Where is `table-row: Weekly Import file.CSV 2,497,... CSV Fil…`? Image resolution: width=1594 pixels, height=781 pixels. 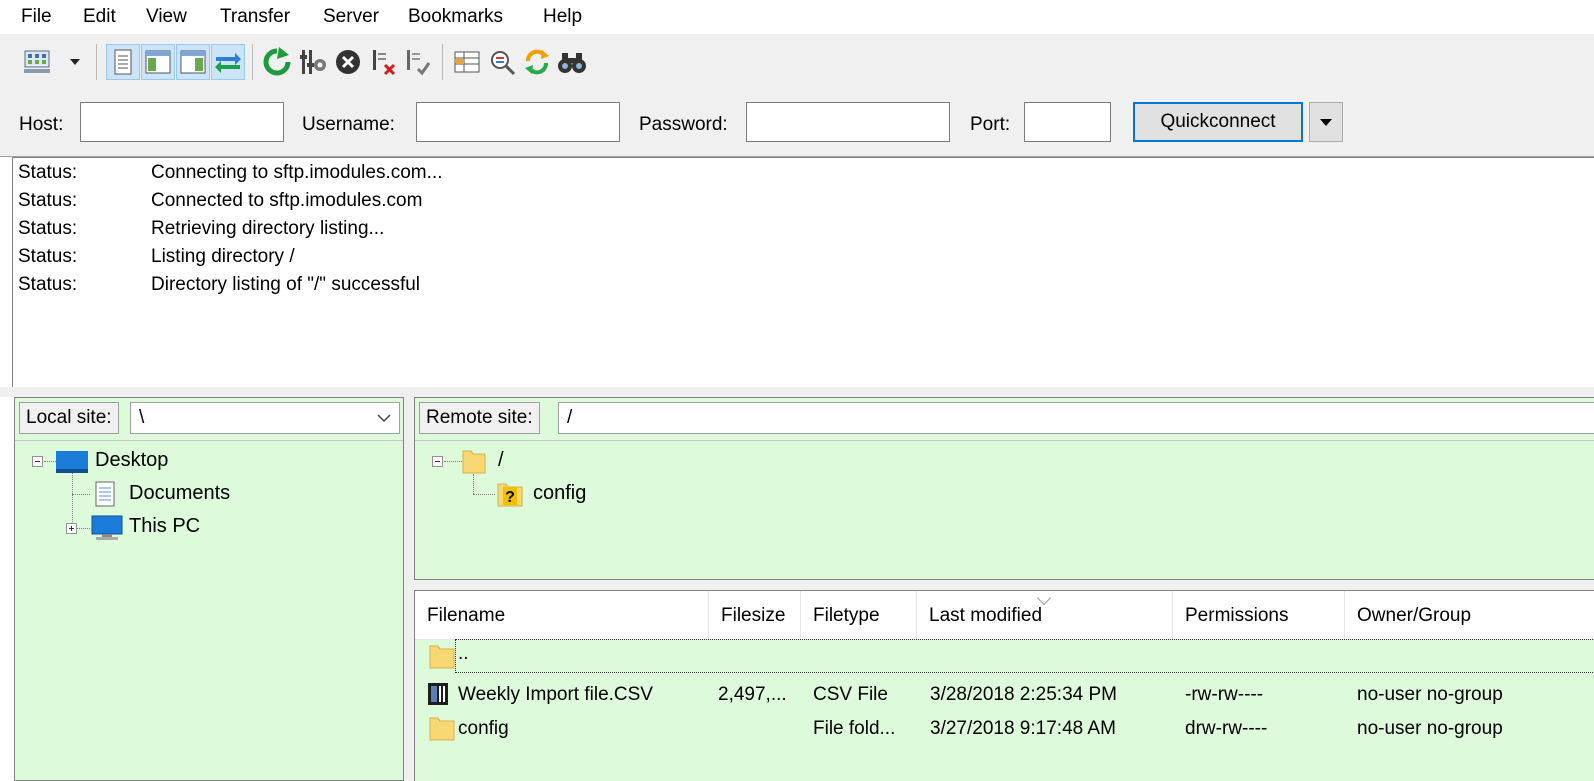 table-row: Weekly Import file.CSV 2,497,... CSV Fil… is located at coordinates (1004, 694).